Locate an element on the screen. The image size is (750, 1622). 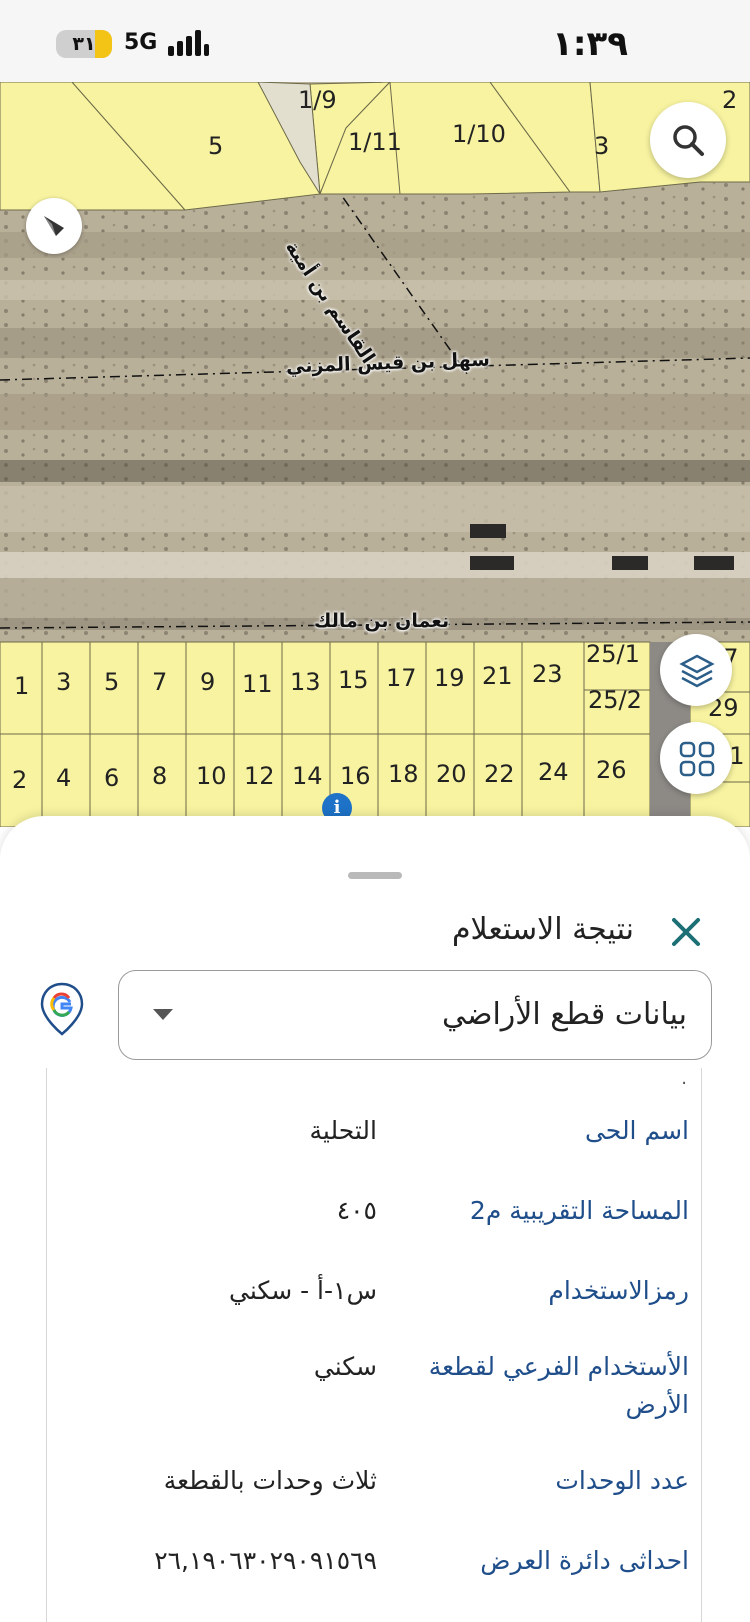
battery-percent: ٣١ is located at coordinates (84, 44).